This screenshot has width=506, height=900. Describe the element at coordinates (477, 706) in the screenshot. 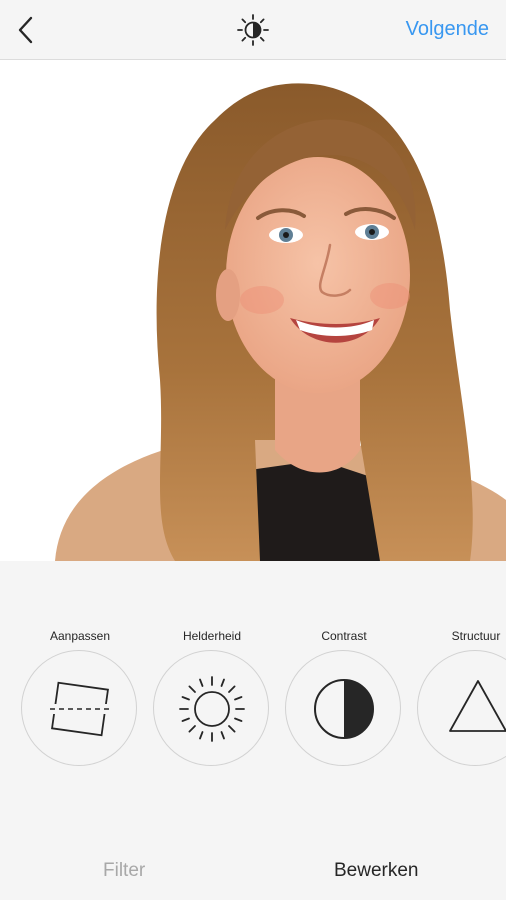

I see `structure-icon` at that location.